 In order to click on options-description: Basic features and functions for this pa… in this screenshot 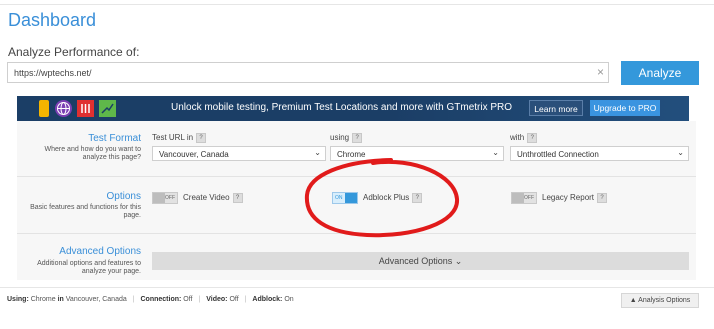, I will do `click(85, 211)`.